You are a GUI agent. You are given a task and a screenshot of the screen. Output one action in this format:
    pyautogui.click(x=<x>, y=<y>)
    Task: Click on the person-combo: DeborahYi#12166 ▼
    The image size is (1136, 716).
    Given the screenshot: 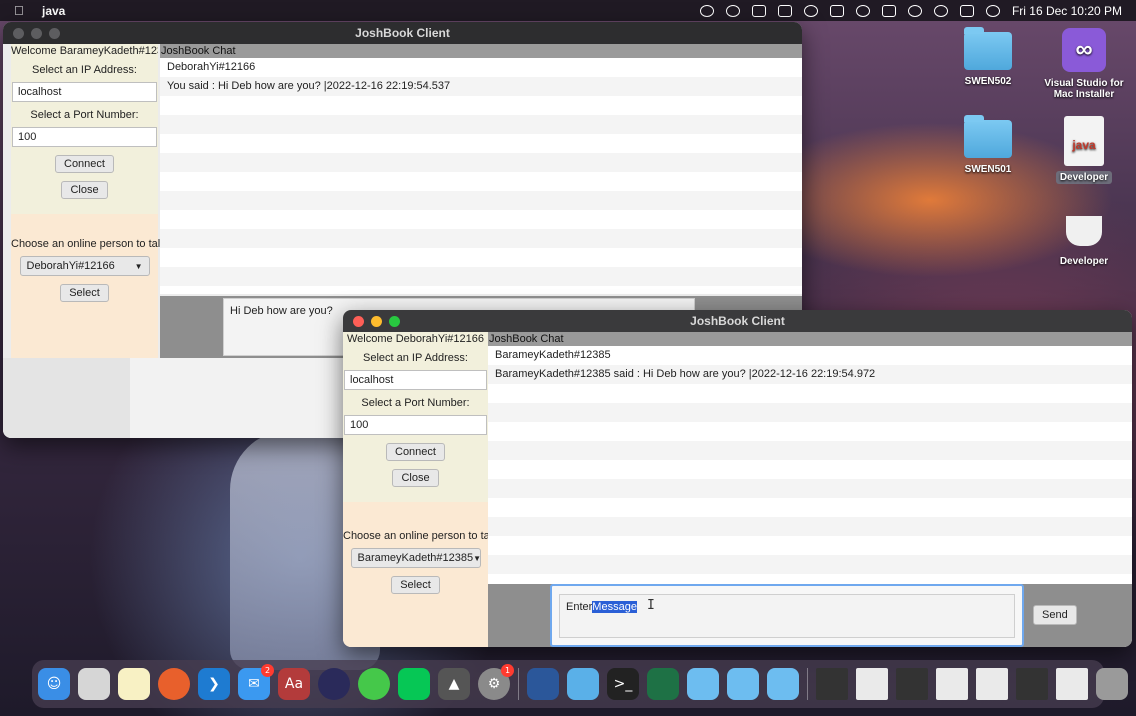 What is the action you would take?
    pyautogui.click(x=84, y=266)
    